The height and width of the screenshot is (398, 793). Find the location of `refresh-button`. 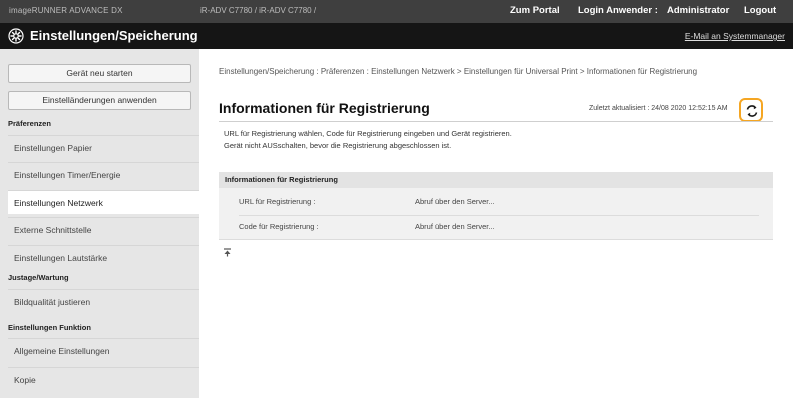

refresh-button is located at coordinates (751, 110).